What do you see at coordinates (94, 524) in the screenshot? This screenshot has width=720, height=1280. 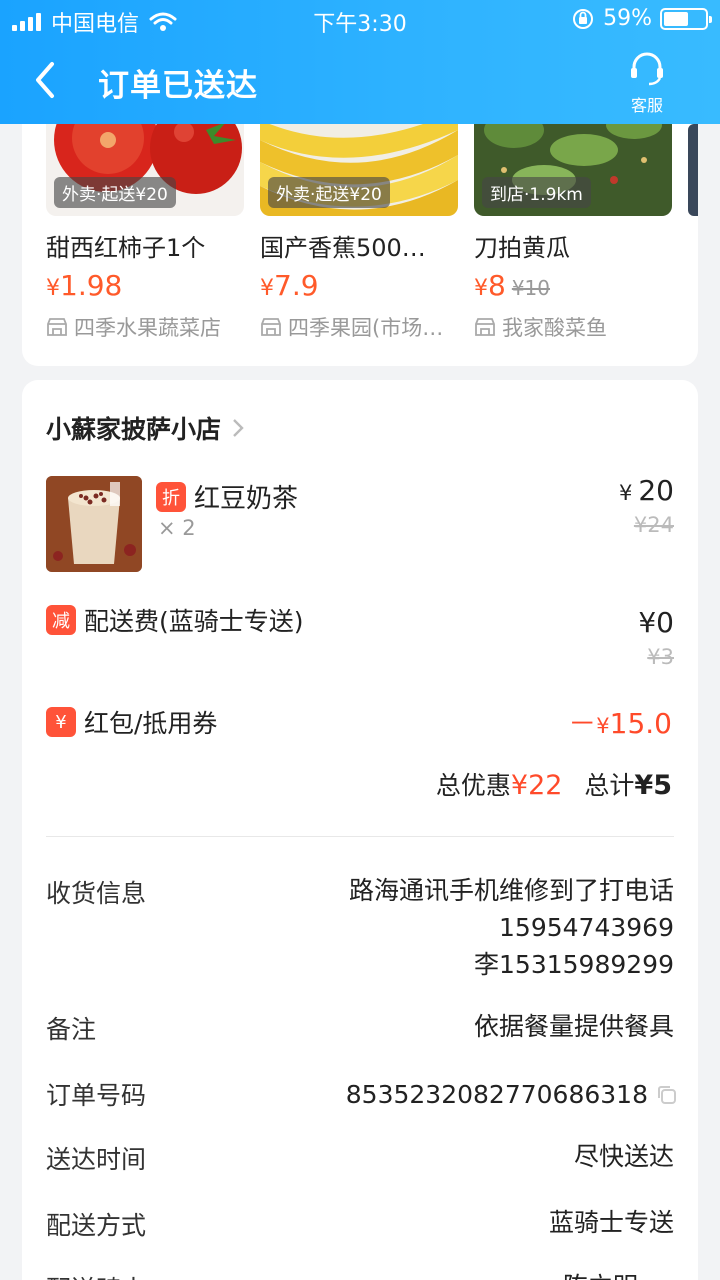 I see `product-image-milk-tea` at bounding box center [94, 524].